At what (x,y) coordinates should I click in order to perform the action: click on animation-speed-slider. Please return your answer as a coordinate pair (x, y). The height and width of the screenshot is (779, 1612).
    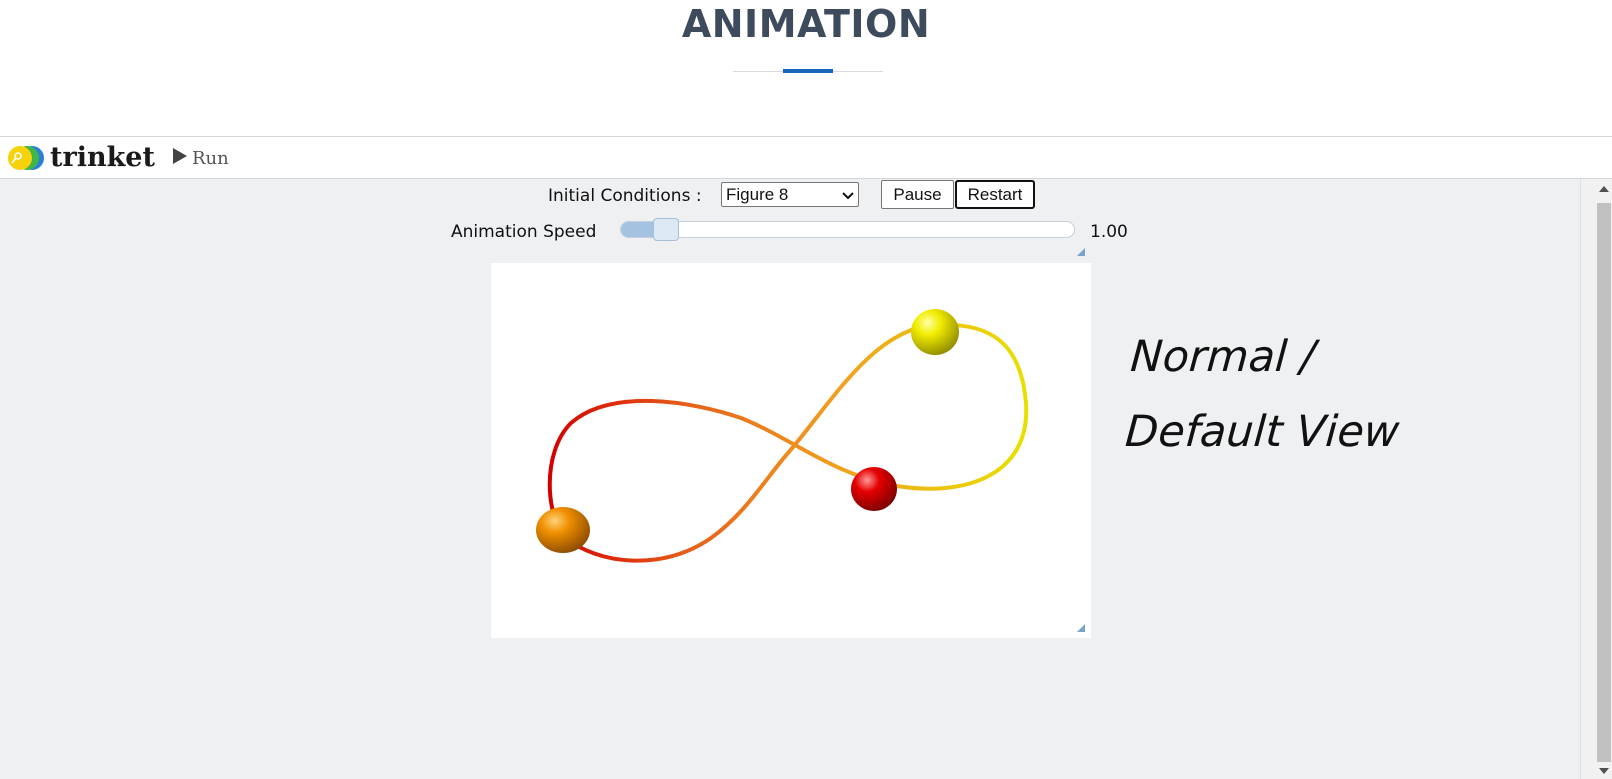
    Looking at the image, I should click on (847, 229).